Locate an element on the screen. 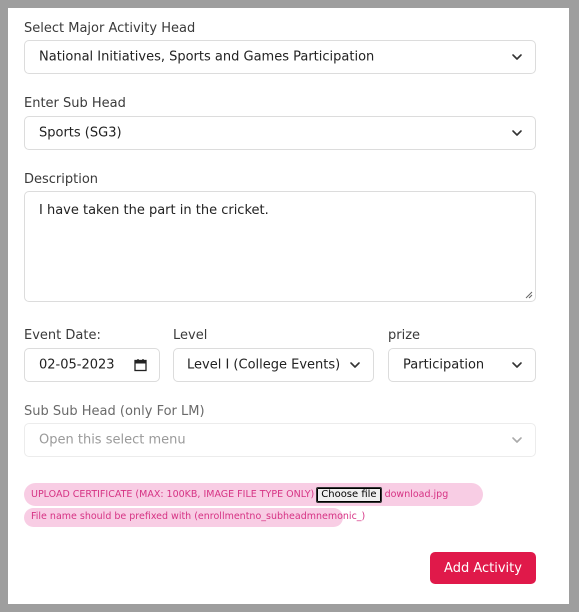 Image resolution: width=579 pixels, height=612 pixels. level-value: Level I (College Events) is located at coordinates (264, 365).